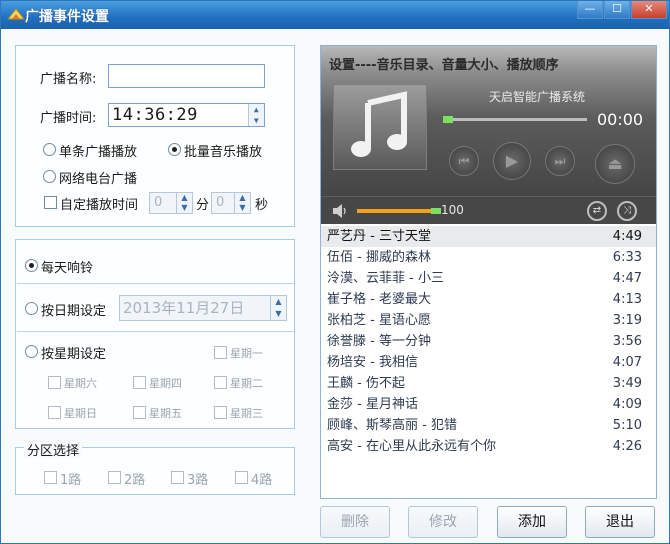 This screenshot has height=544, width=670. What do you see at coordinates (627, 425) in the screenshot?
I see `song-duration: 5:10` at bounding box center [627, 425].